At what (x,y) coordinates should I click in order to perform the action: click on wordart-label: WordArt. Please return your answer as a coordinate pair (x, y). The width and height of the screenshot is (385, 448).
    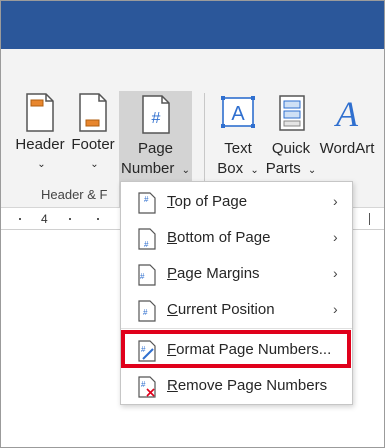
    Looking at the image, I should click on (347, 148).